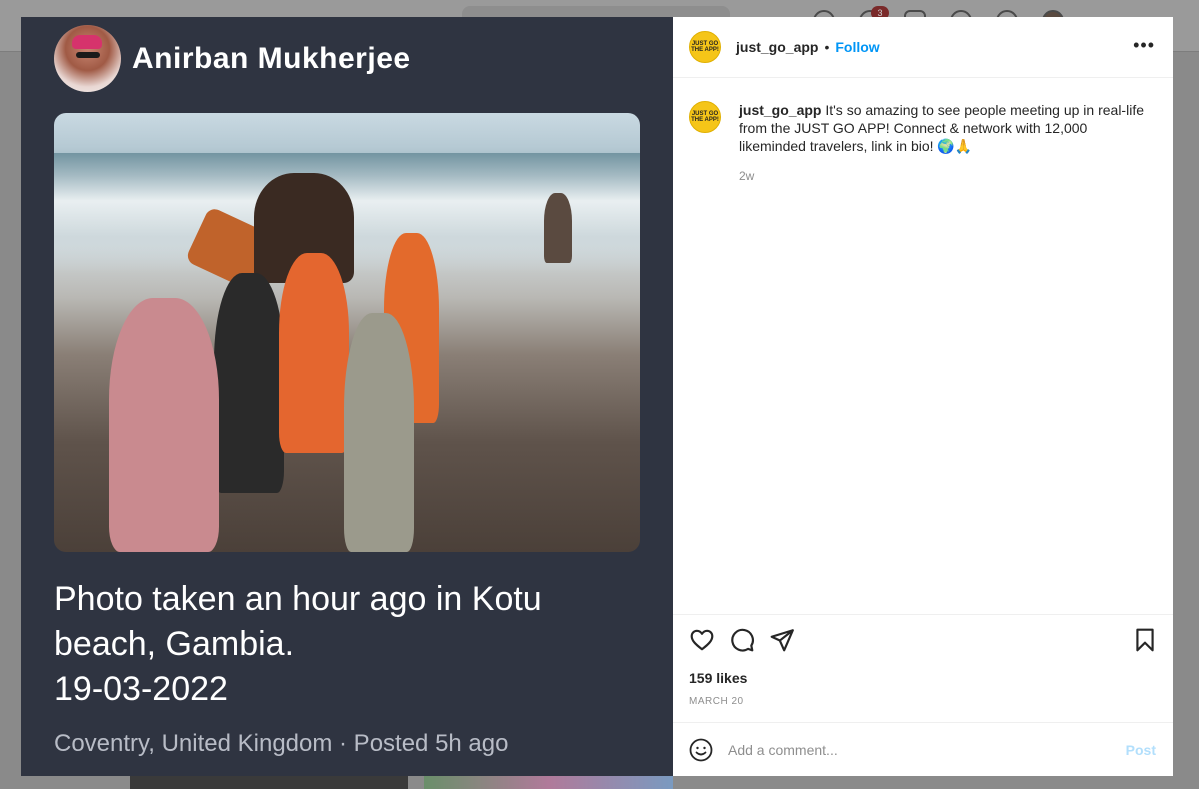  I want to click on caption-line: 19-03-2022, so click(141, 689).